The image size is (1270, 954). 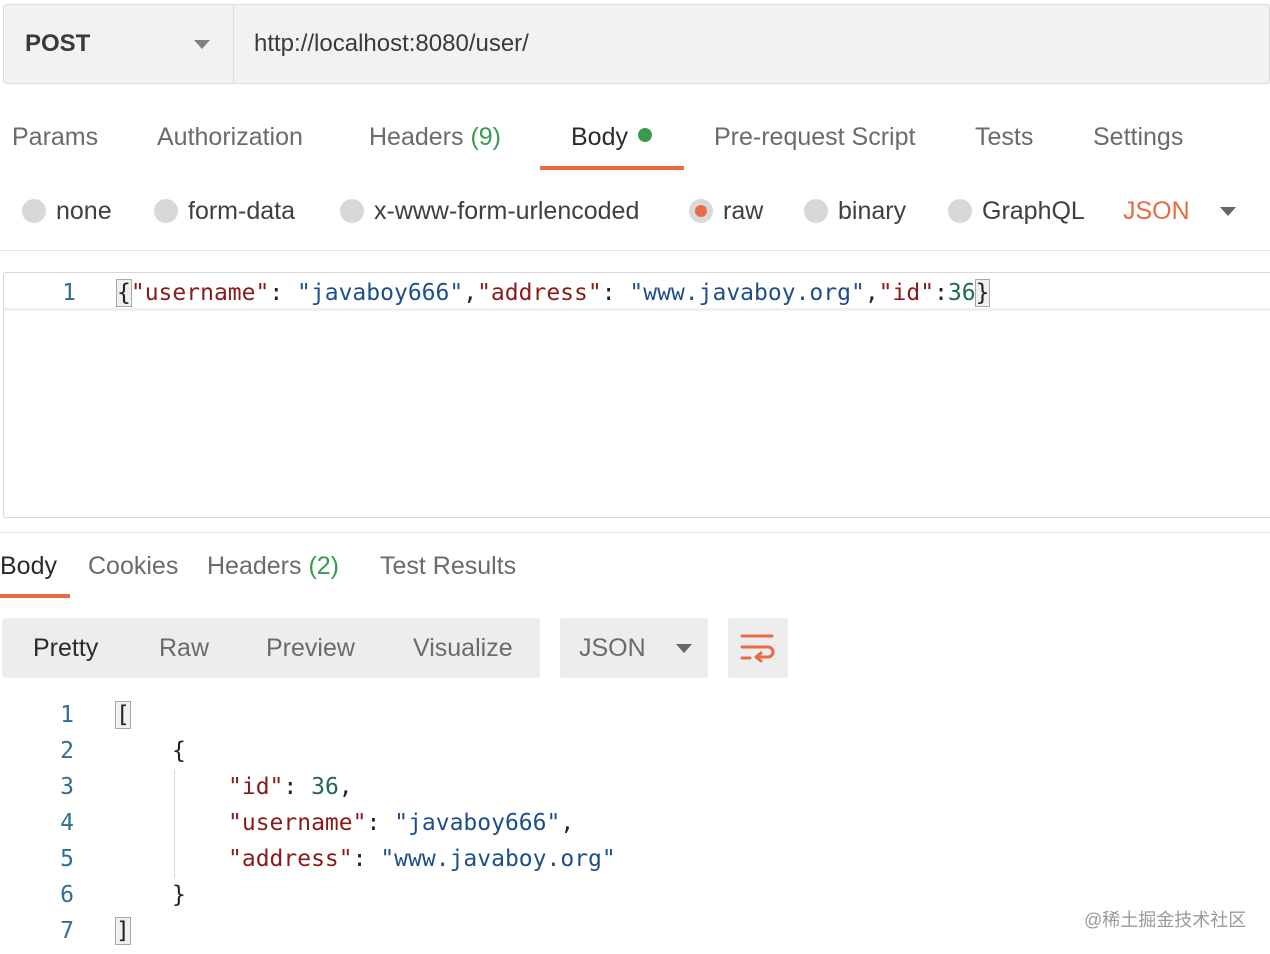 I want to click on wrap-lines-icon, so click(x=757, y=648).